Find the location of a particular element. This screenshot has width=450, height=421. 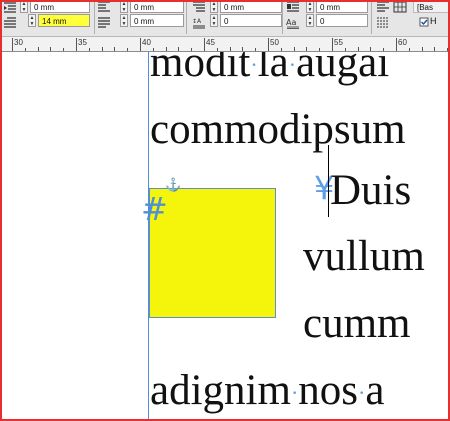

drop-cap-lines-stepper: ▲ ▼ is located at coordinates (310, 6).